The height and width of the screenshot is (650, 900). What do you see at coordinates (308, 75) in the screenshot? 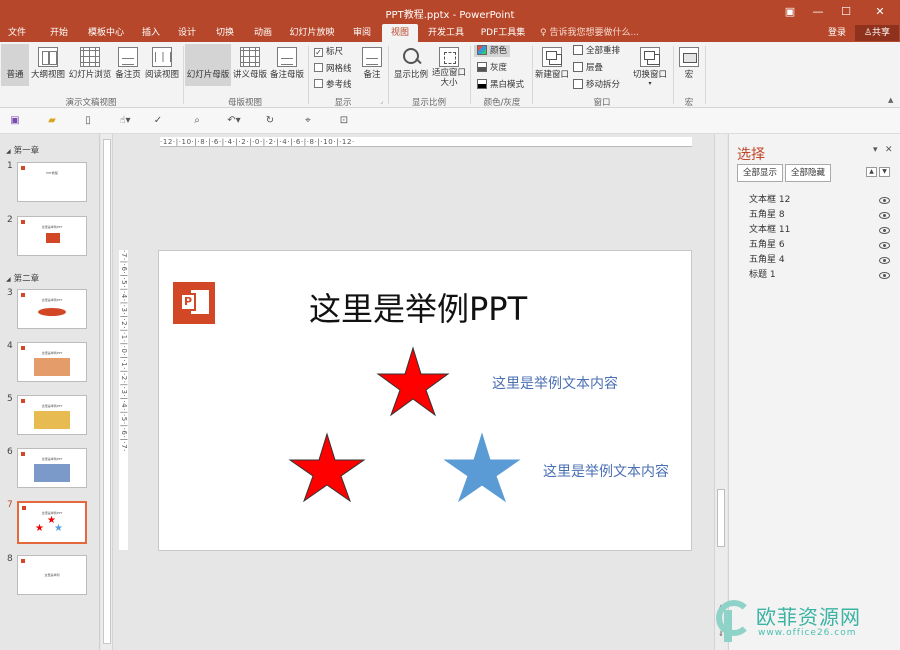
I see `group-separator` at bounding box center [308, 75].